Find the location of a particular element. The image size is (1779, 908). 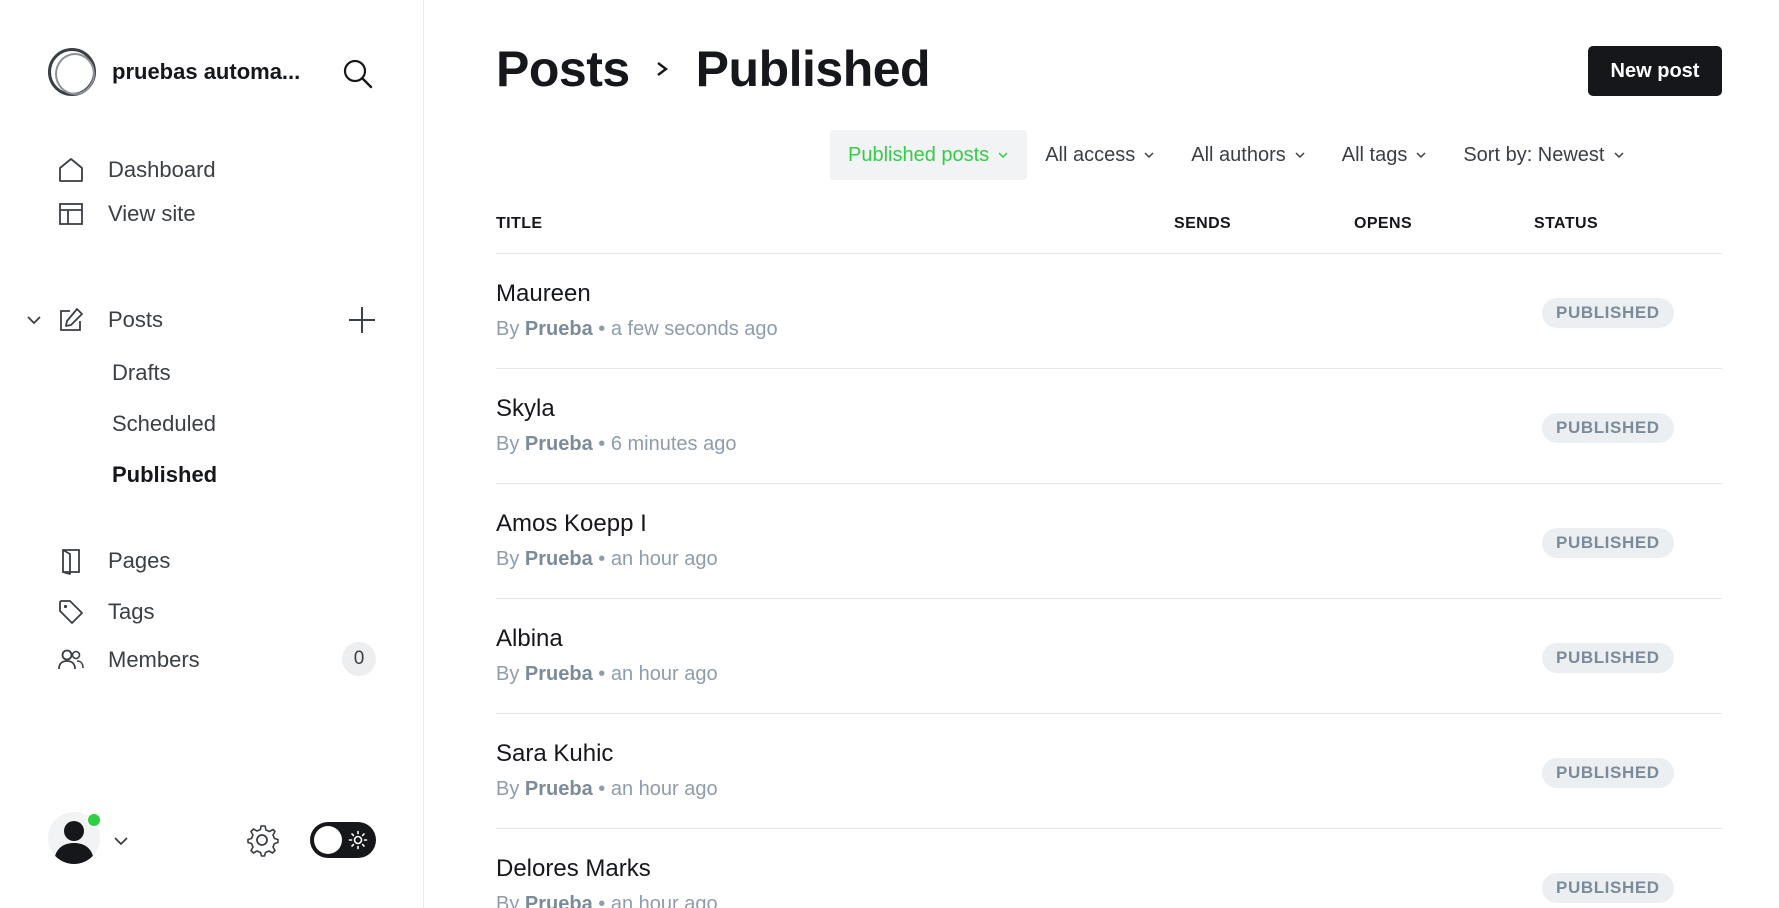

post-time: • 6 minutes ago is located at coordinates (667, 444).